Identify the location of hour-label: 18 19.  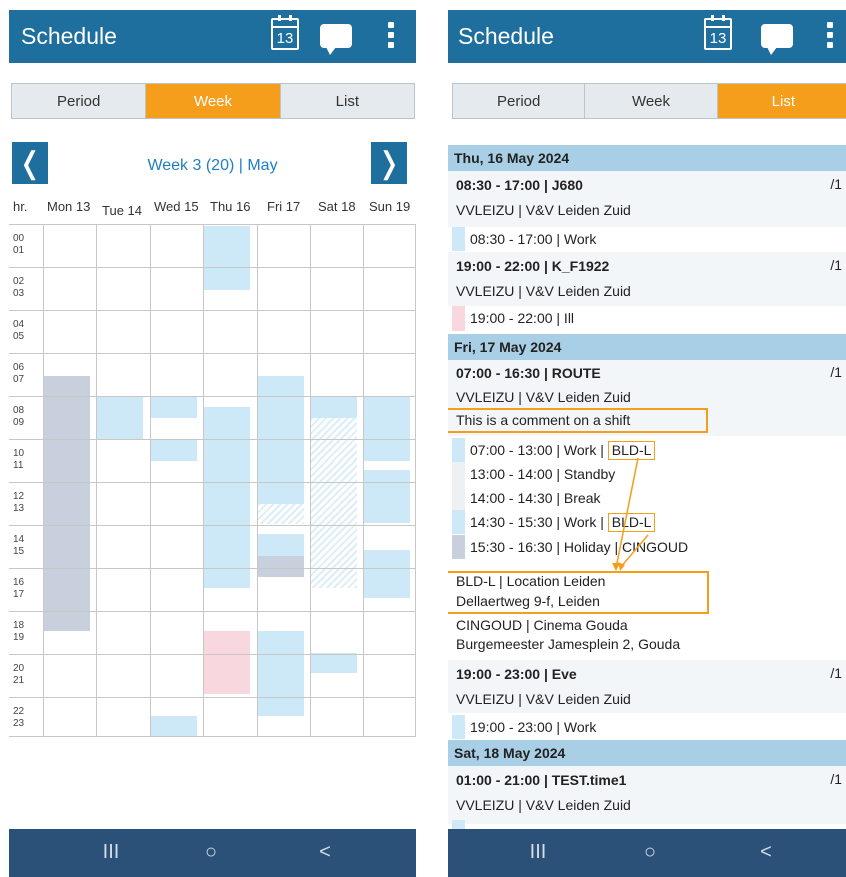
(19, 631).